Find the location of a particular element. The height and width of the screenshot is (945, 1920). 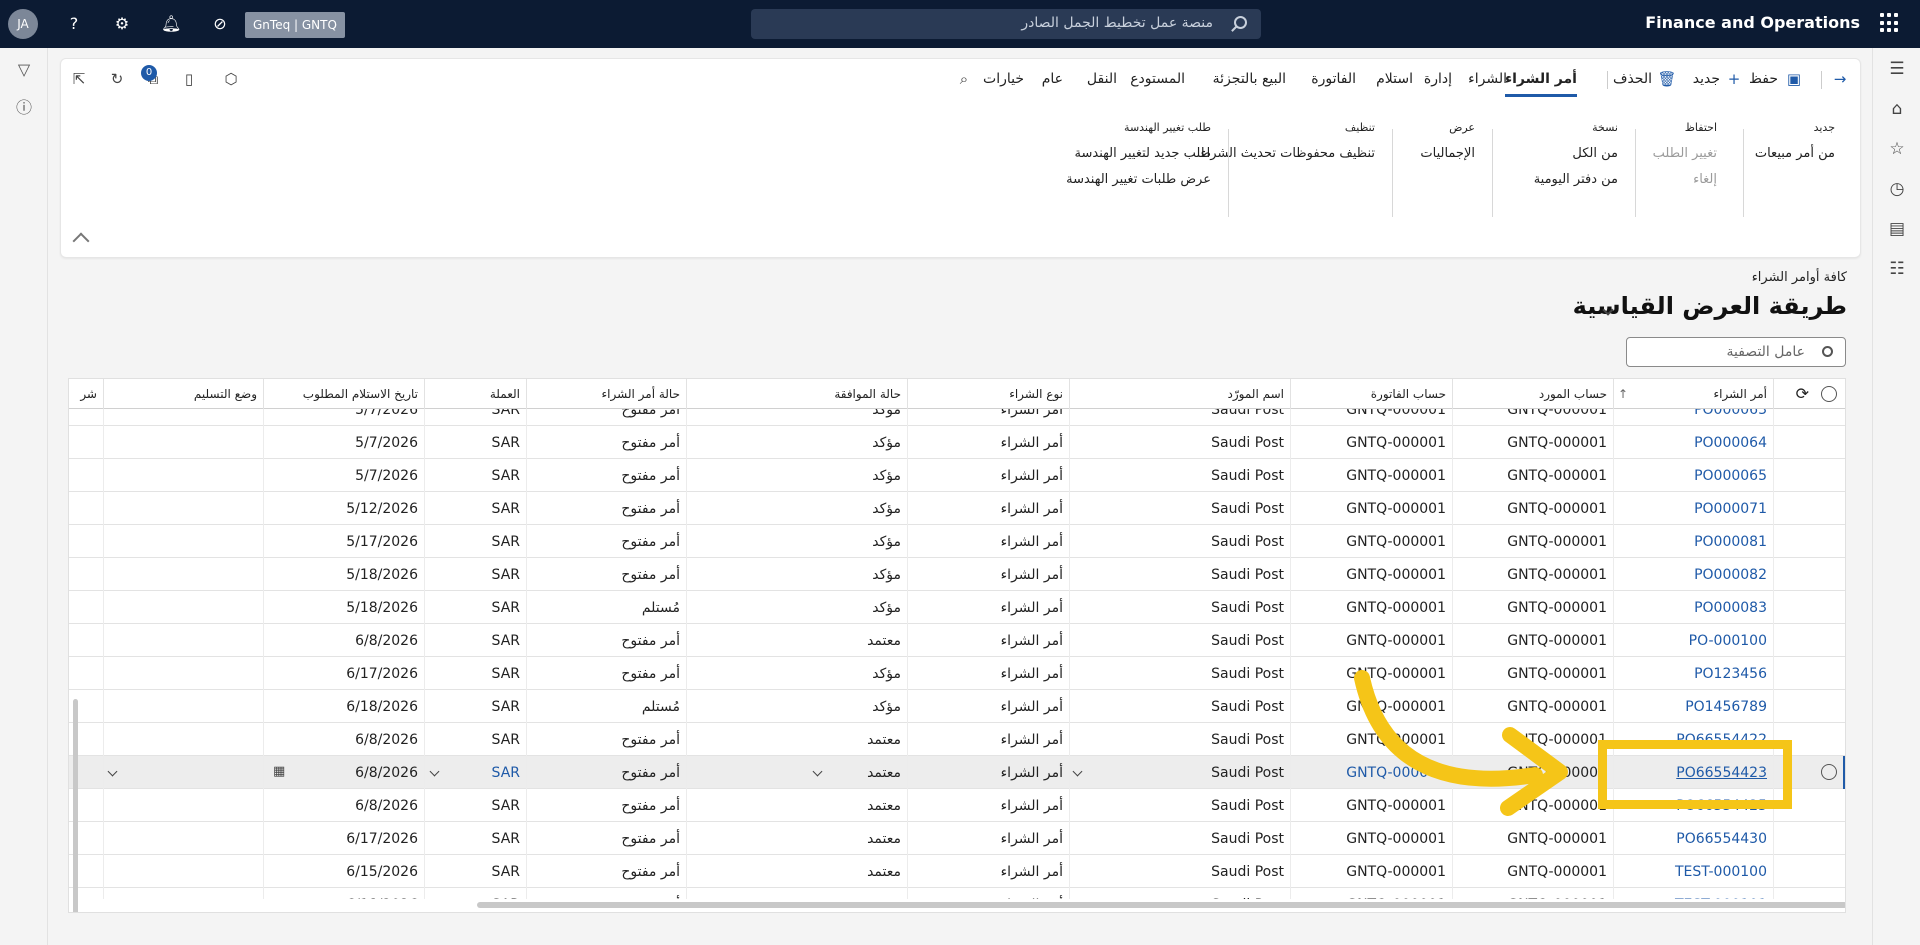

cell-po: PO123456 is located at coordinates (1694, 673).